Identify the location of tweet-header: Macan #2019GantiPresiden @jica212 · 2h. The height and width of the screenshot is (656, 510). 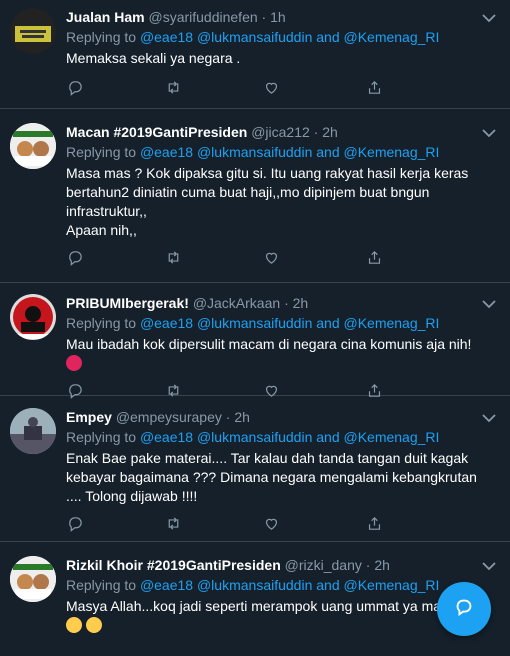
(288, 132).